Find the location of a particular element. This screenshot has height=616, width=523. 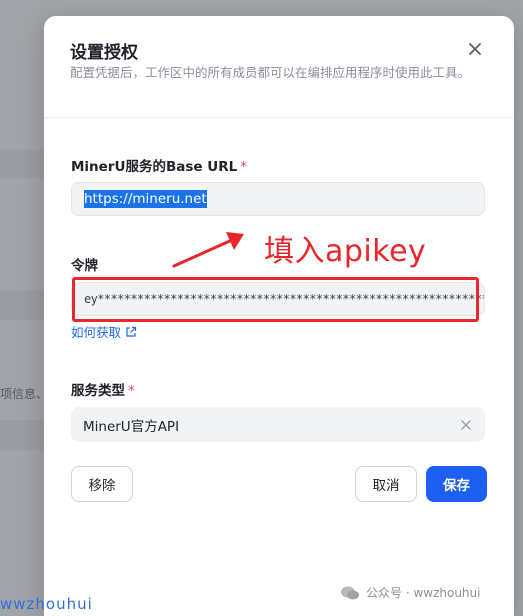

service-type-label: 服务类型 * is located at coordinates (103, 389).